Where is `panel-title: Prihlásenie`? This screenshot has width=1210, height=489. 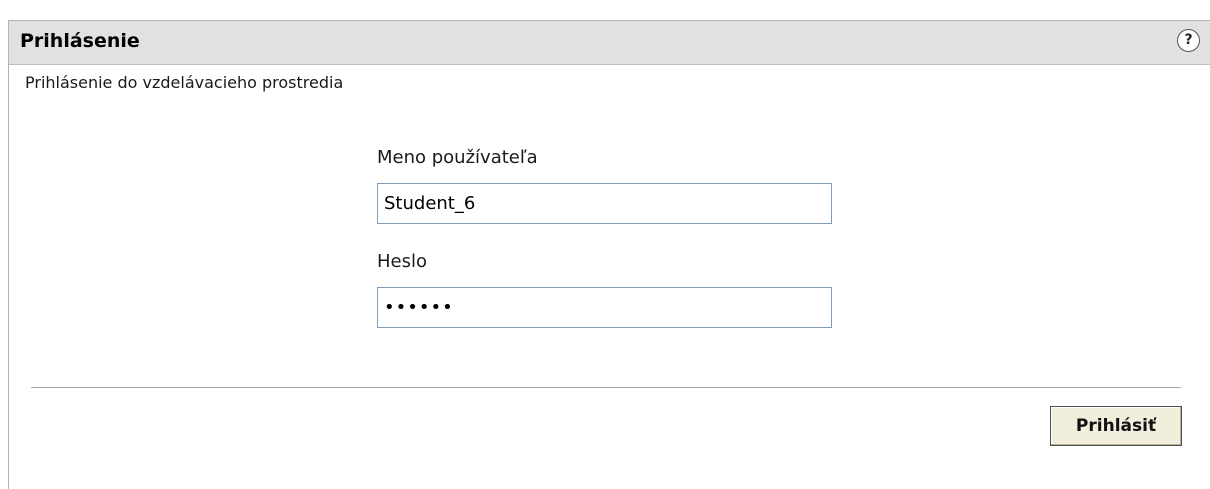 panel-title: Prihlásenie is located at coordinates (80, 41).